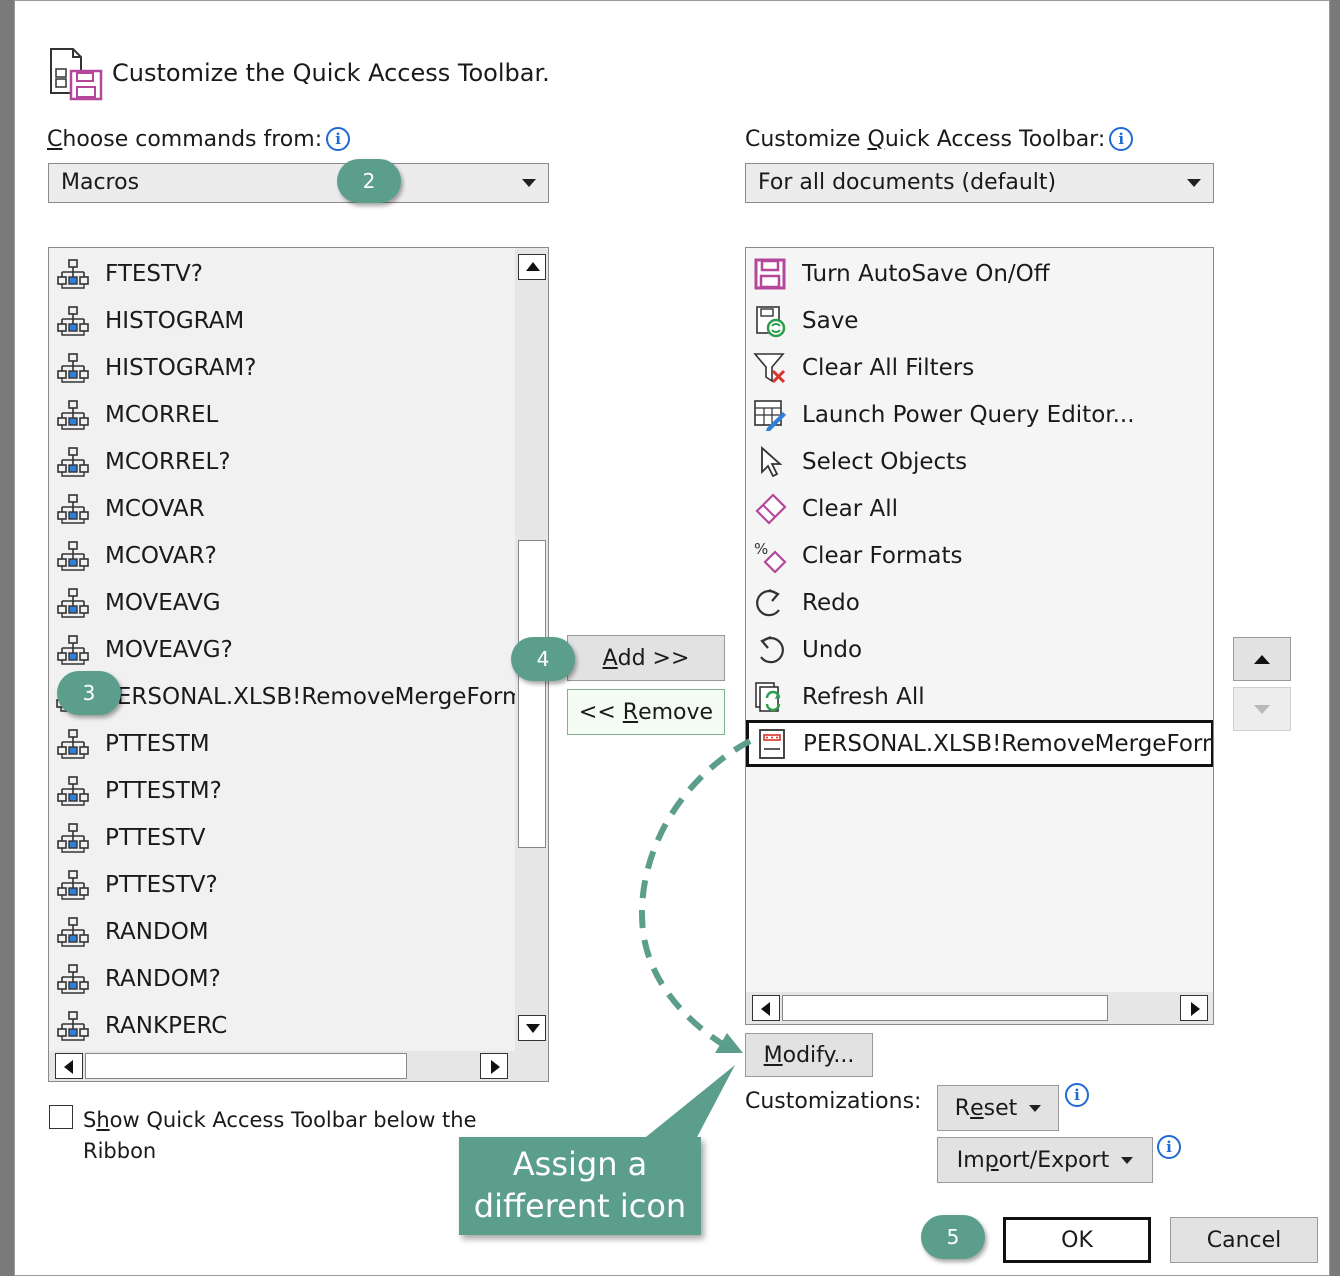 The height and width of the screenshot is (1276, 1340). I want to click on choose-commands-dropdown: Macros, so click(298, 183).